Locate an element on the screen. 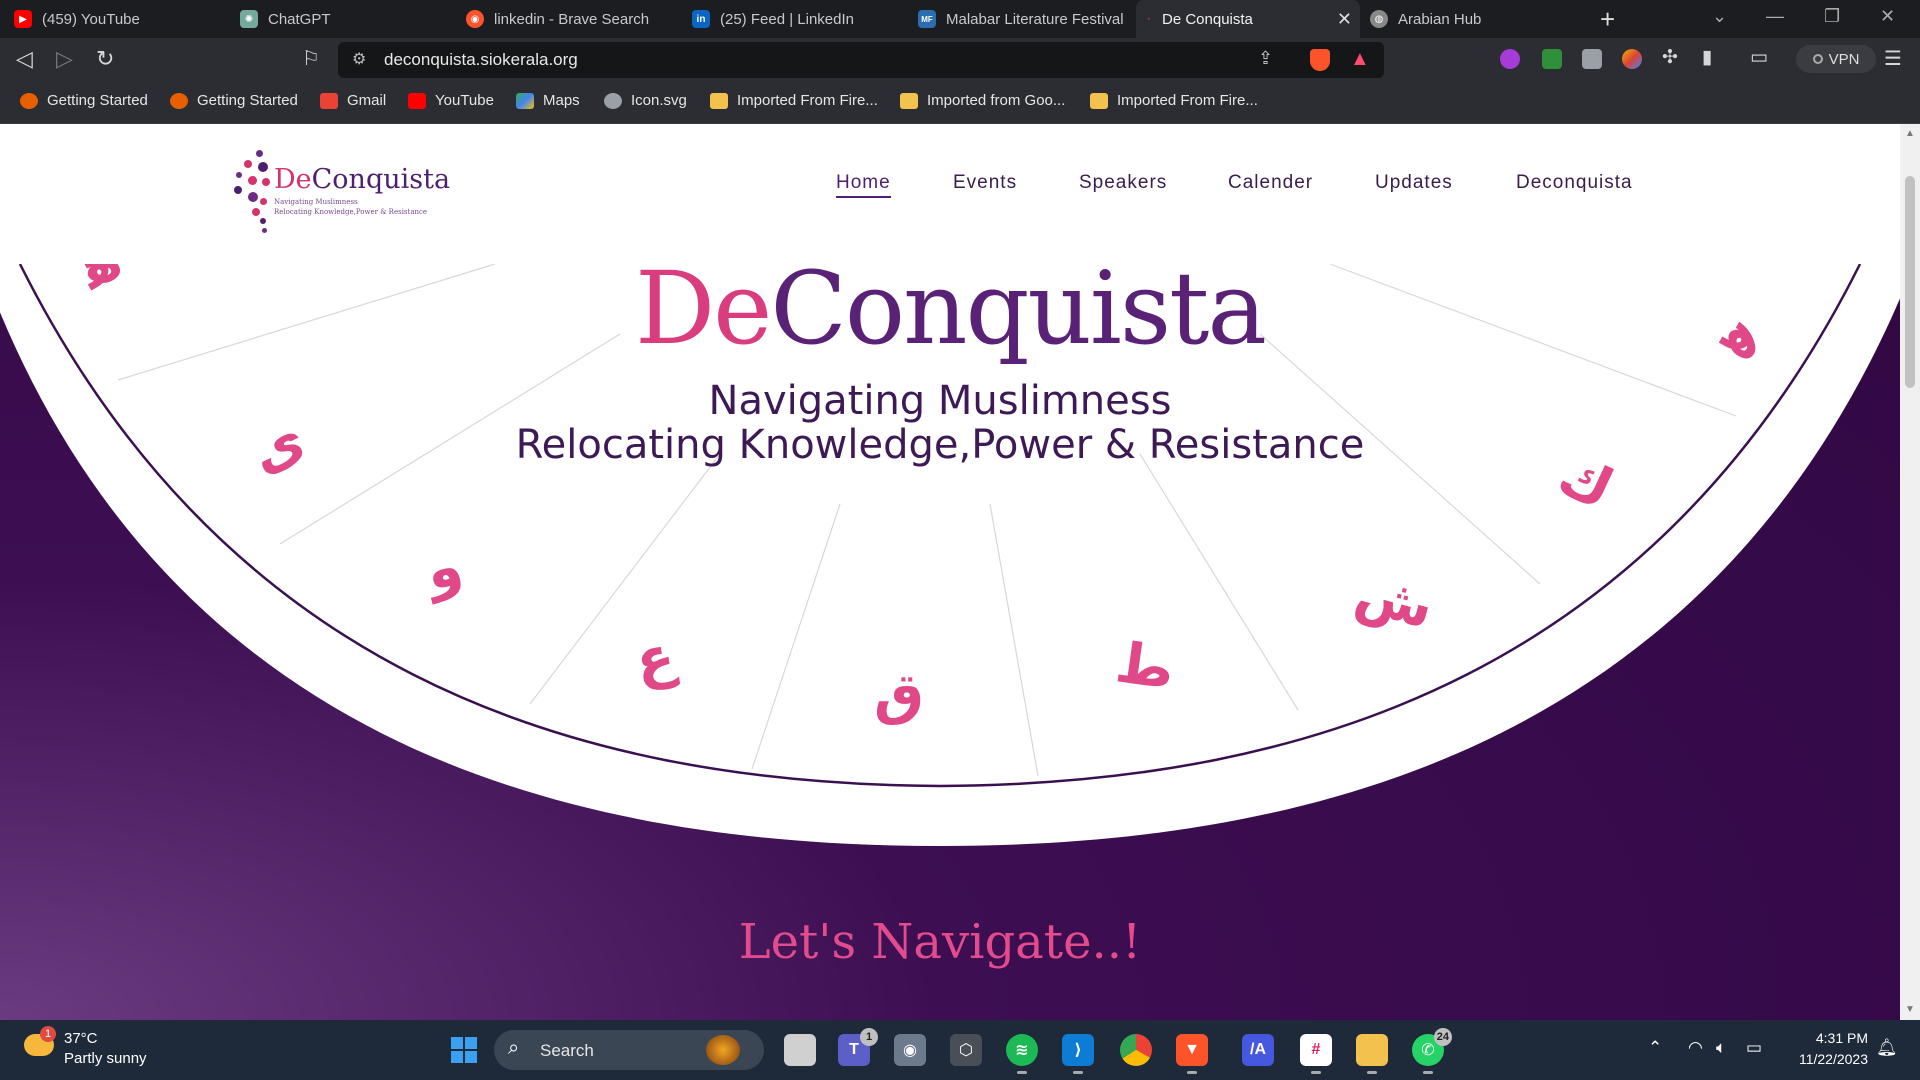 The image size is (1920, 1080). tab-malabar: MF Malabar Literature Festival is located at coordinates (1023, 19).